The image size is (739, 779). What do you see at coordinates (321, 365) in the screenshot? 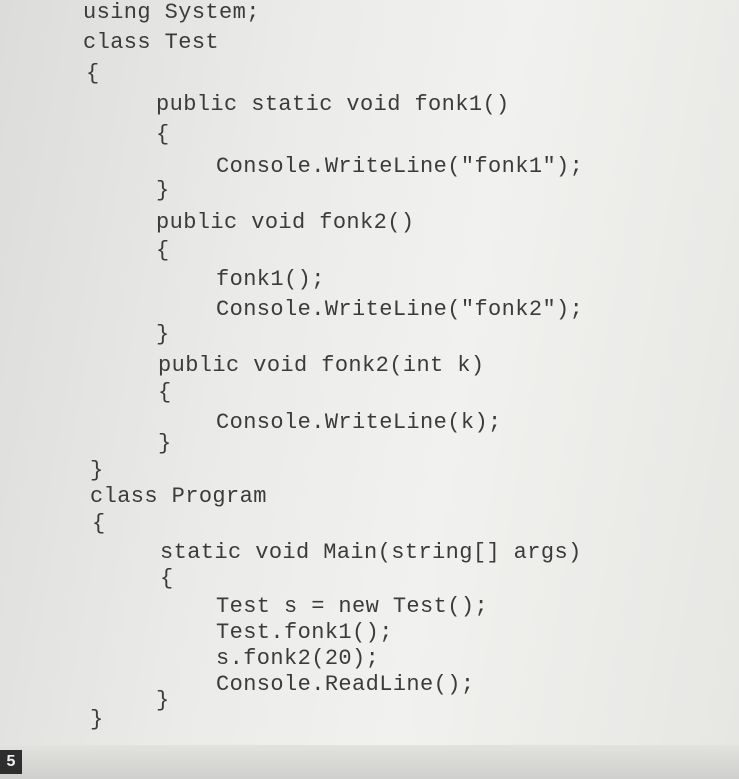
I see `code-line: public void fonk2(int k)` at bounding box center [321, 365].